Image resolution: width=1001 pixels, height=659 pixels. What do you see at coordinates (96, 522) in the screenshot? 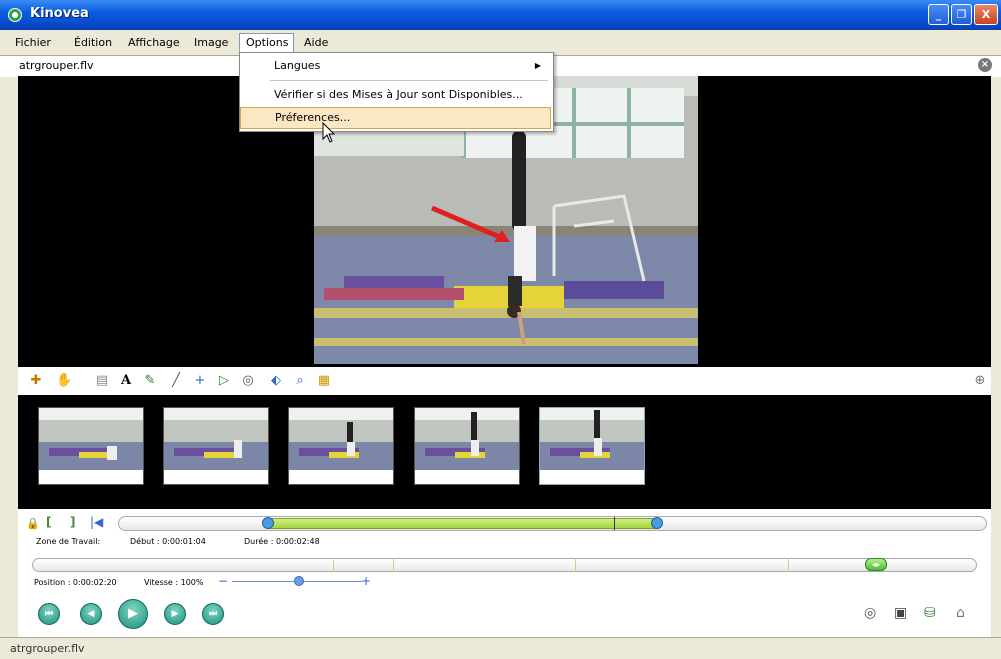
I see `to-selection-start-icon: |◀` at bounding box center [96, 522].